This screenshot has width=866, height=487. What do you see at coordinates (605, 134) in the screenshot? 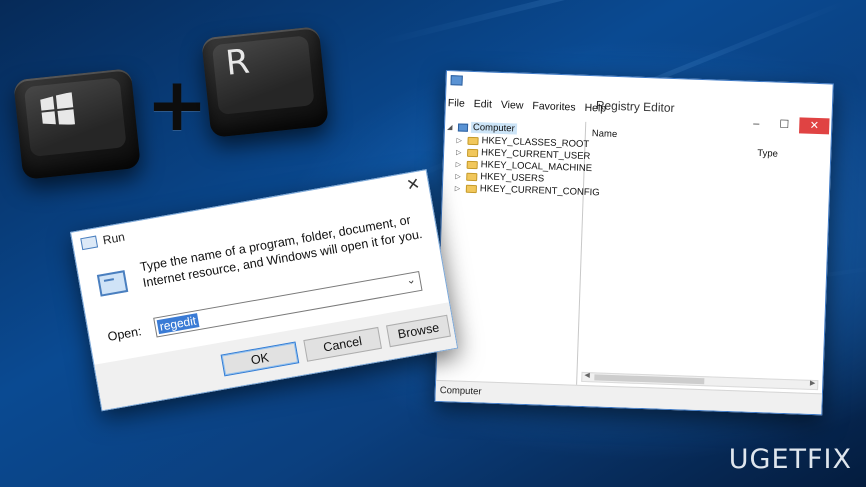
I see `column-header-name: Name` at bounding box center [605, 134].